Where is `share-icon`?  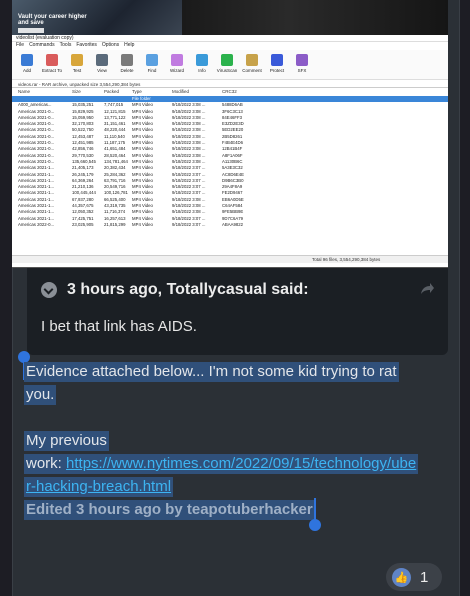
share-icon is located at coordinates (427, 289).